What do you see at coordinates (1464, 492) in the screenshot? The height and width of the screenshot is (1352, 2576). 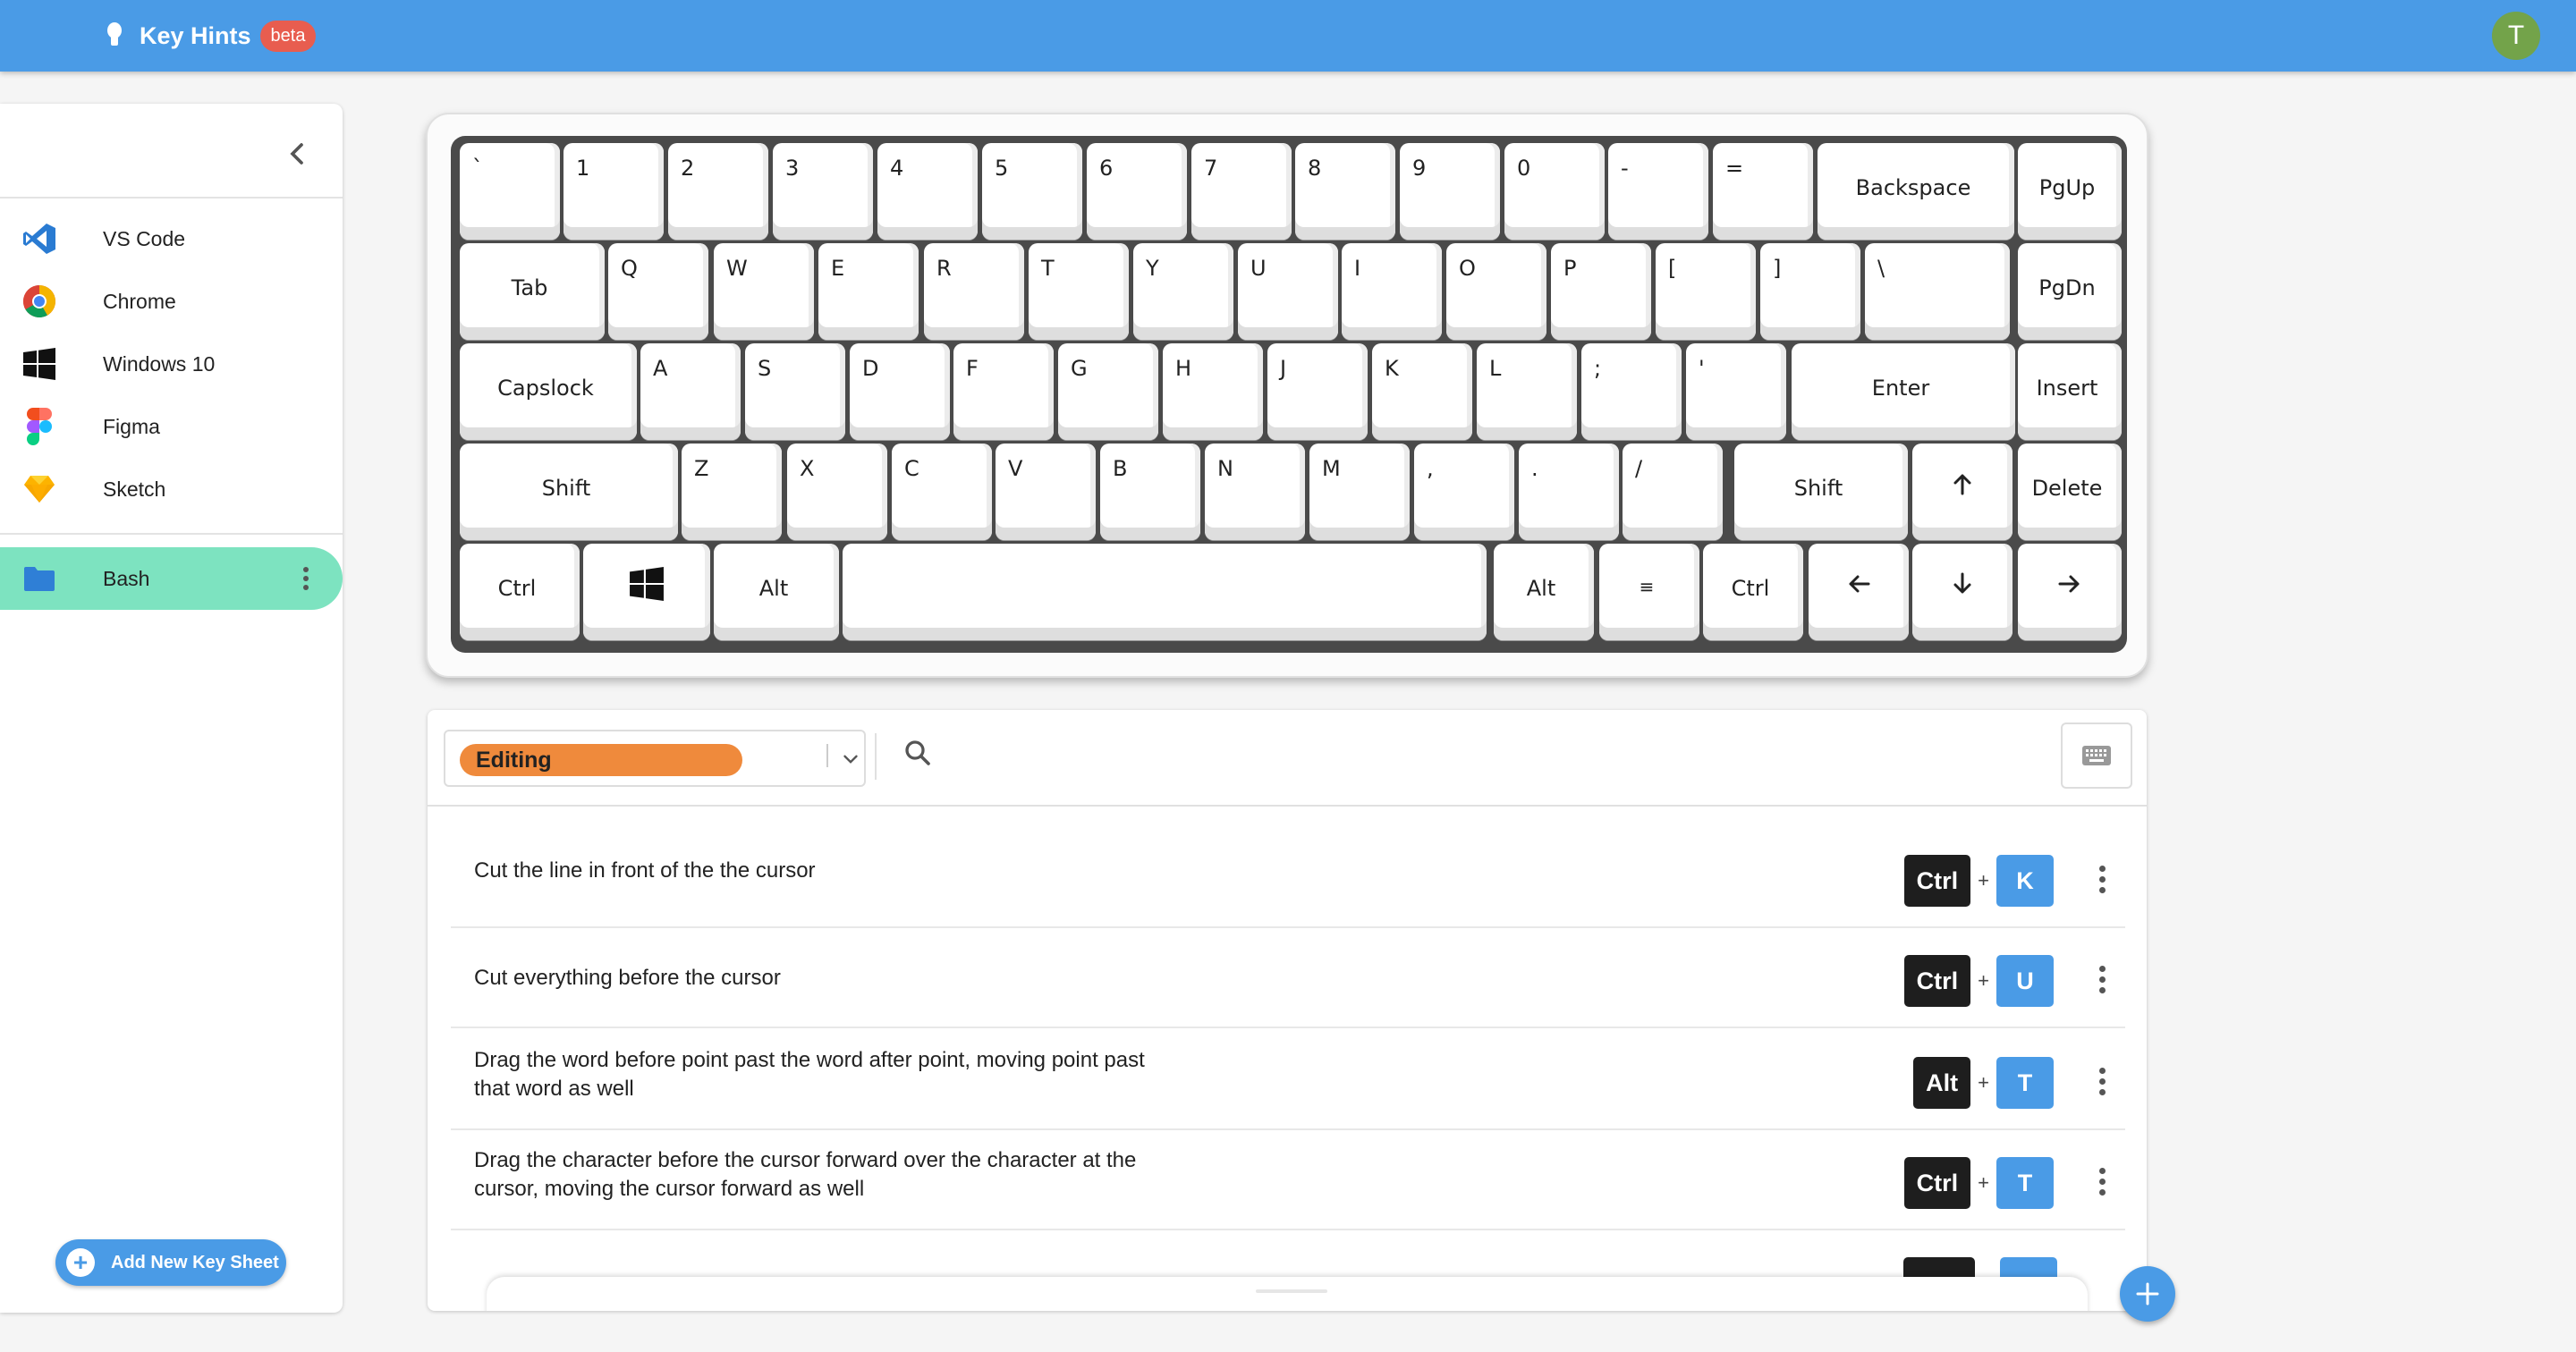 I see `key-symbol: ,` at bounding box center [1464, 492].